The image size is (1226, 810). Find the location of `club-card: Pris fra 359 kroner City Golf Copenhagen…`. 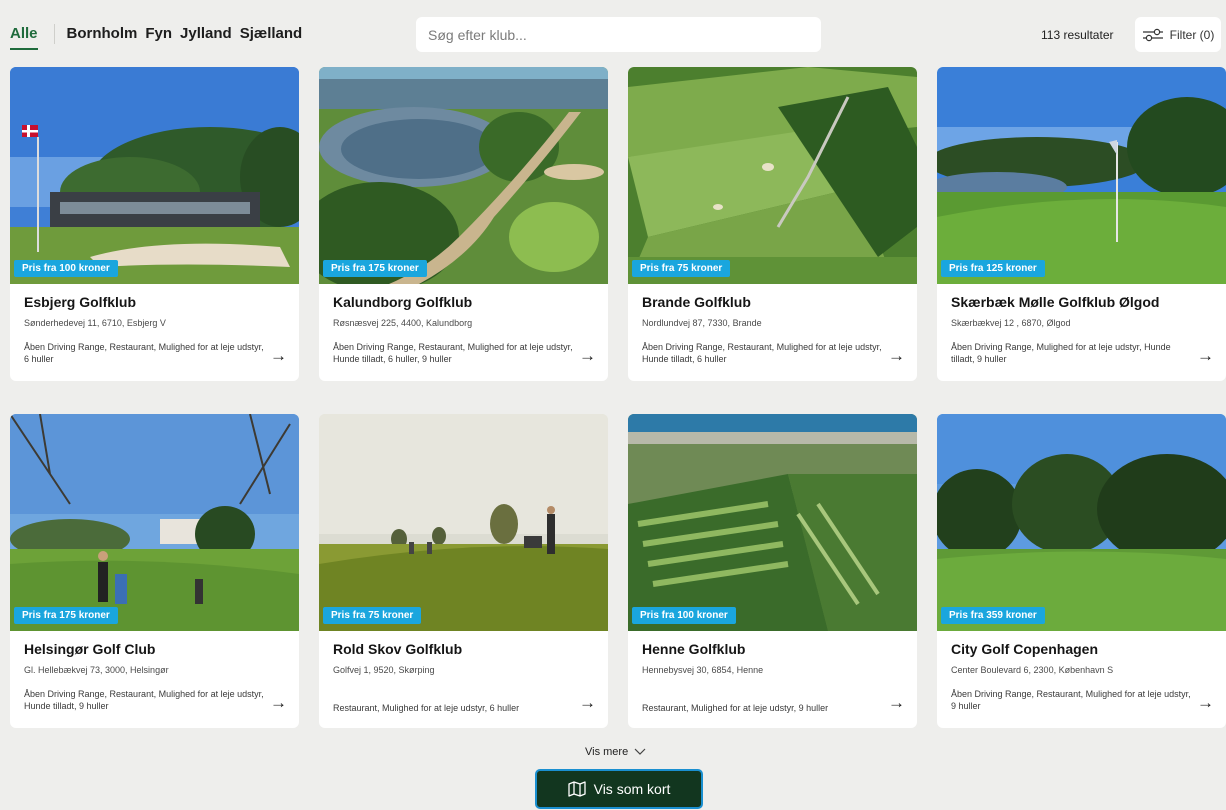

club-card: Pris fra 359 kroner City Golf Copenhagen… is located at coordinates (1081, 571).